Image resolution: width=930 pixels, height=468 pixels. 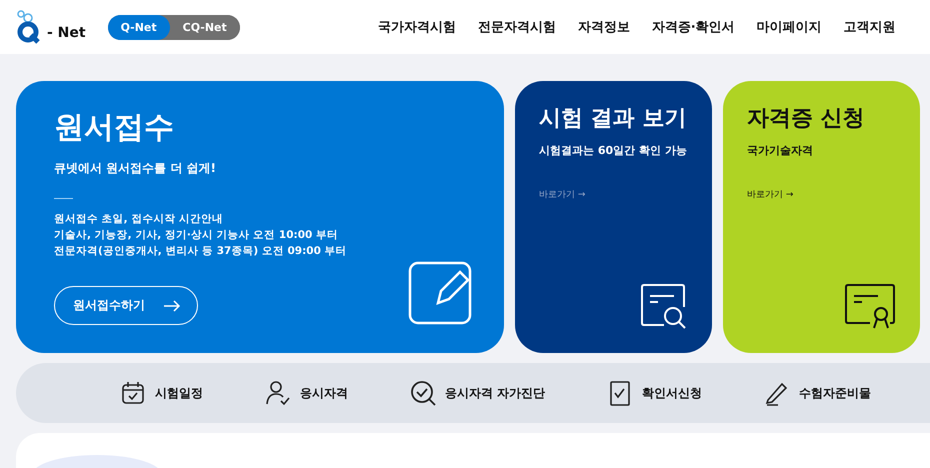 What do you see at coordinates (441, 292) in the screenshot?
I see `edit-icon` at bounding box center [441, 292].